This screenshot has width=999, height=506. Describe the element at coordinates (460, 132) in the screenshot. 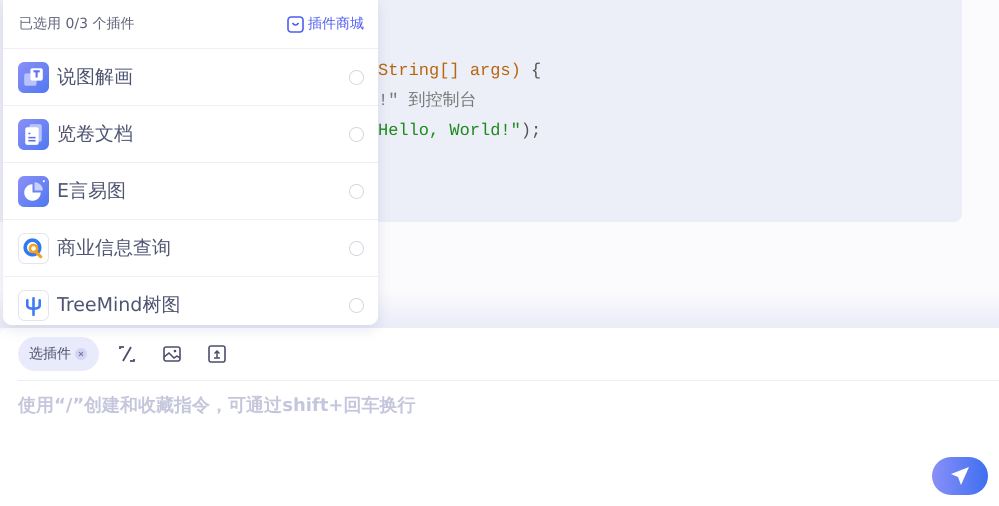

I see `code-line: Hello, World!");` at that location.